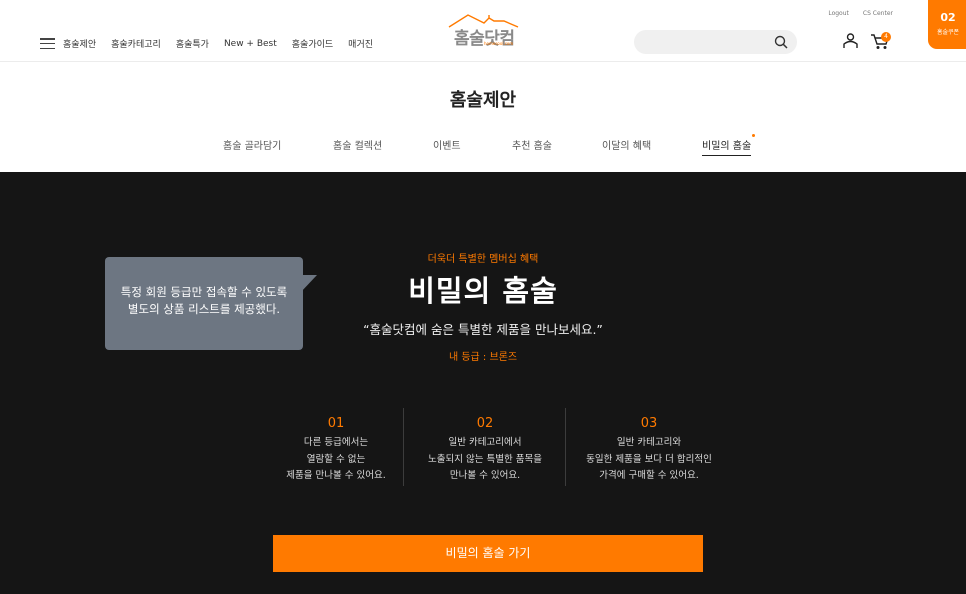  I want to click on tab-event: 이벤트, so click(447, 144).